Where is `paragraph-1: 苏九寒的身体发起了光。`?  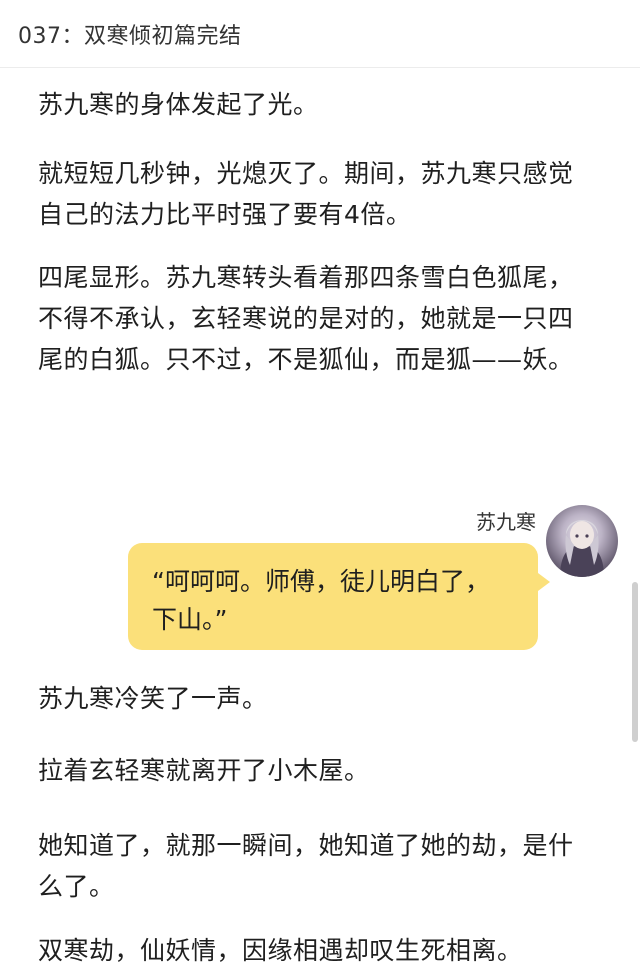
paragraph-1: 苏九寒的身体发起了光。 is located at coordinates (178, 104).